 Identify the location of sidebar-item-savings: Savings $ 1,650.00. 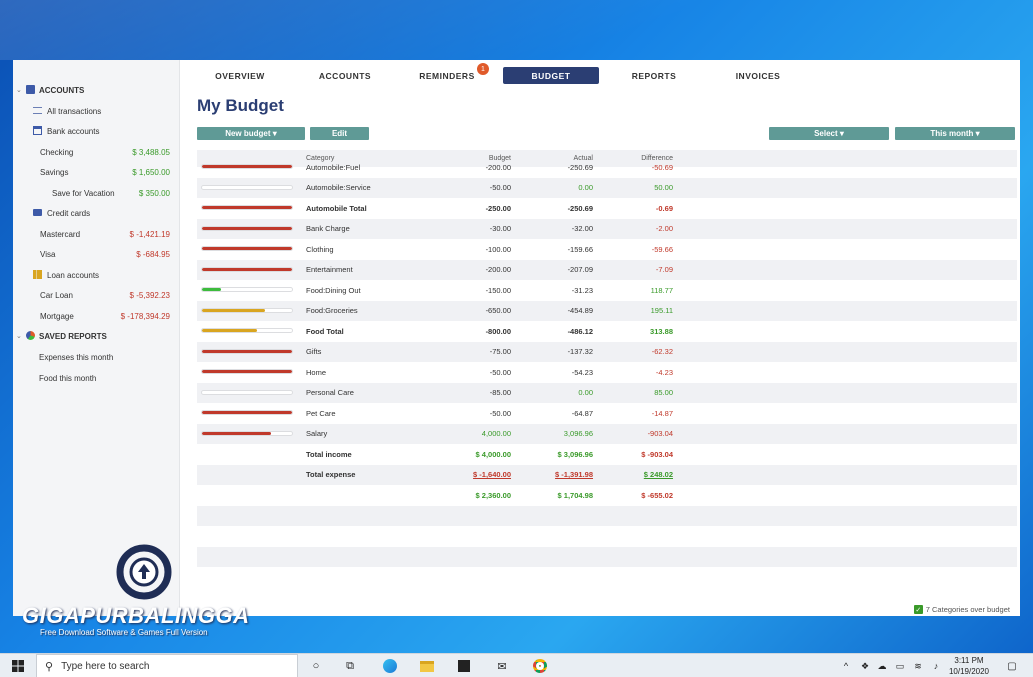
(96, 172).